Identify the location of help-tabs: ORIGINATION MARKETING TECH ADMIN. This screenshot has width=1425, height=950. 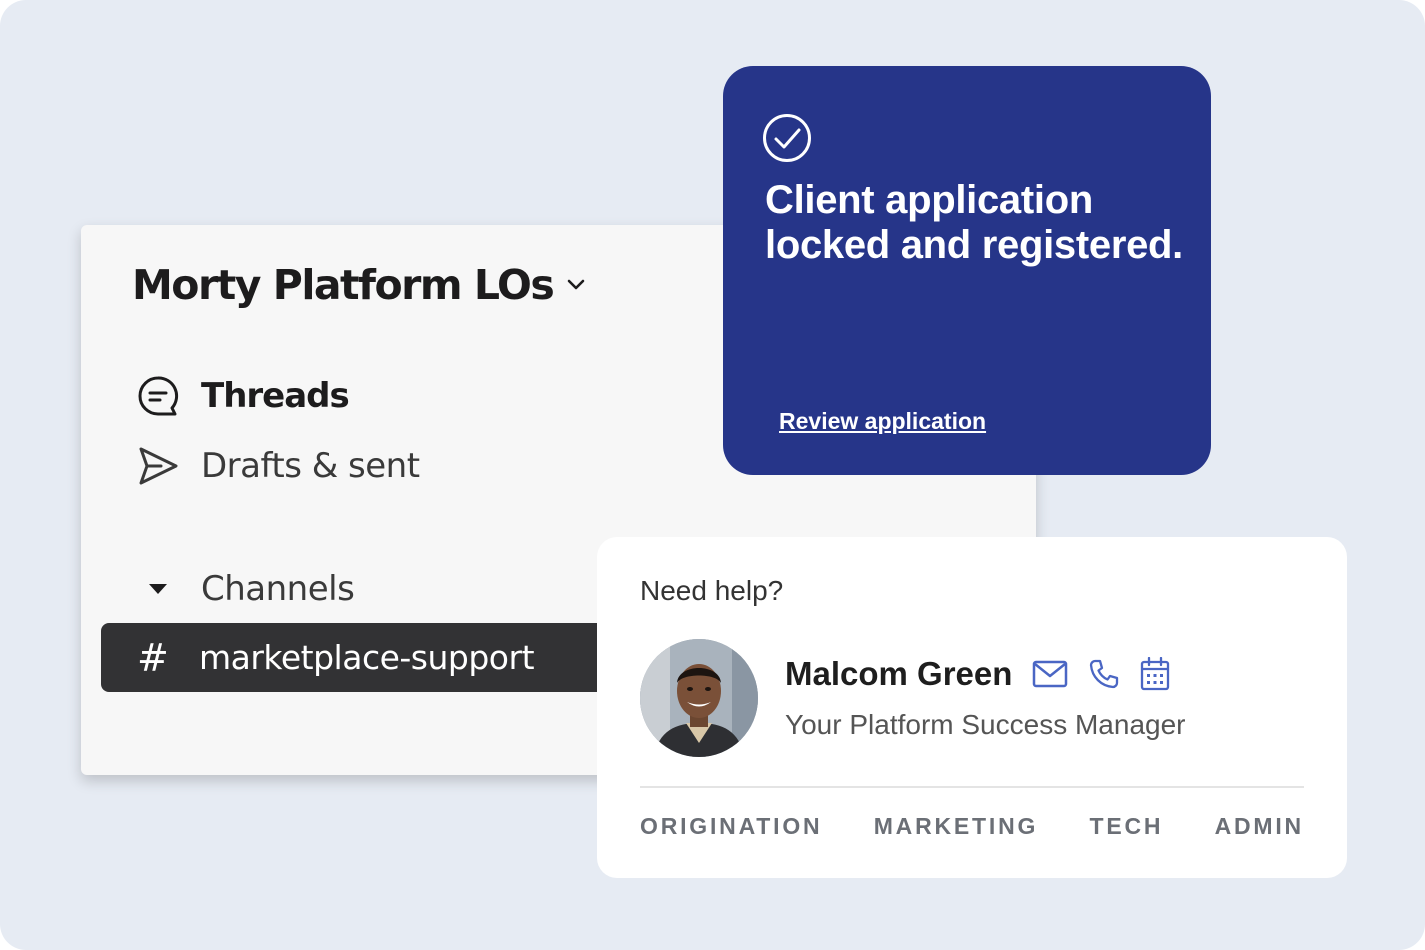
(972, 826).